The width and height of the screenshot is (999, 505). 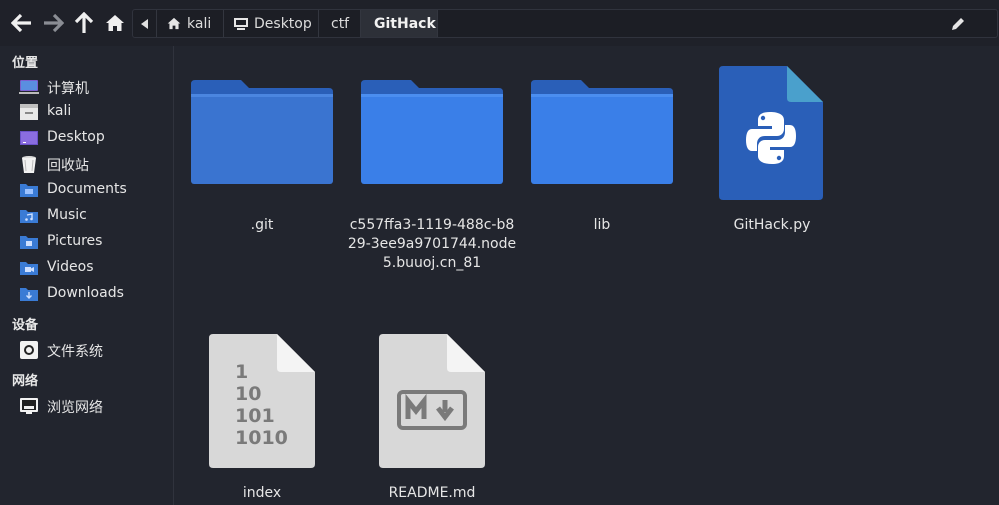 What do you see at coordinates (68, 166) in the screenshot?
I see `sidebar-item-label: 回收站` at bounding box center [68, 166].